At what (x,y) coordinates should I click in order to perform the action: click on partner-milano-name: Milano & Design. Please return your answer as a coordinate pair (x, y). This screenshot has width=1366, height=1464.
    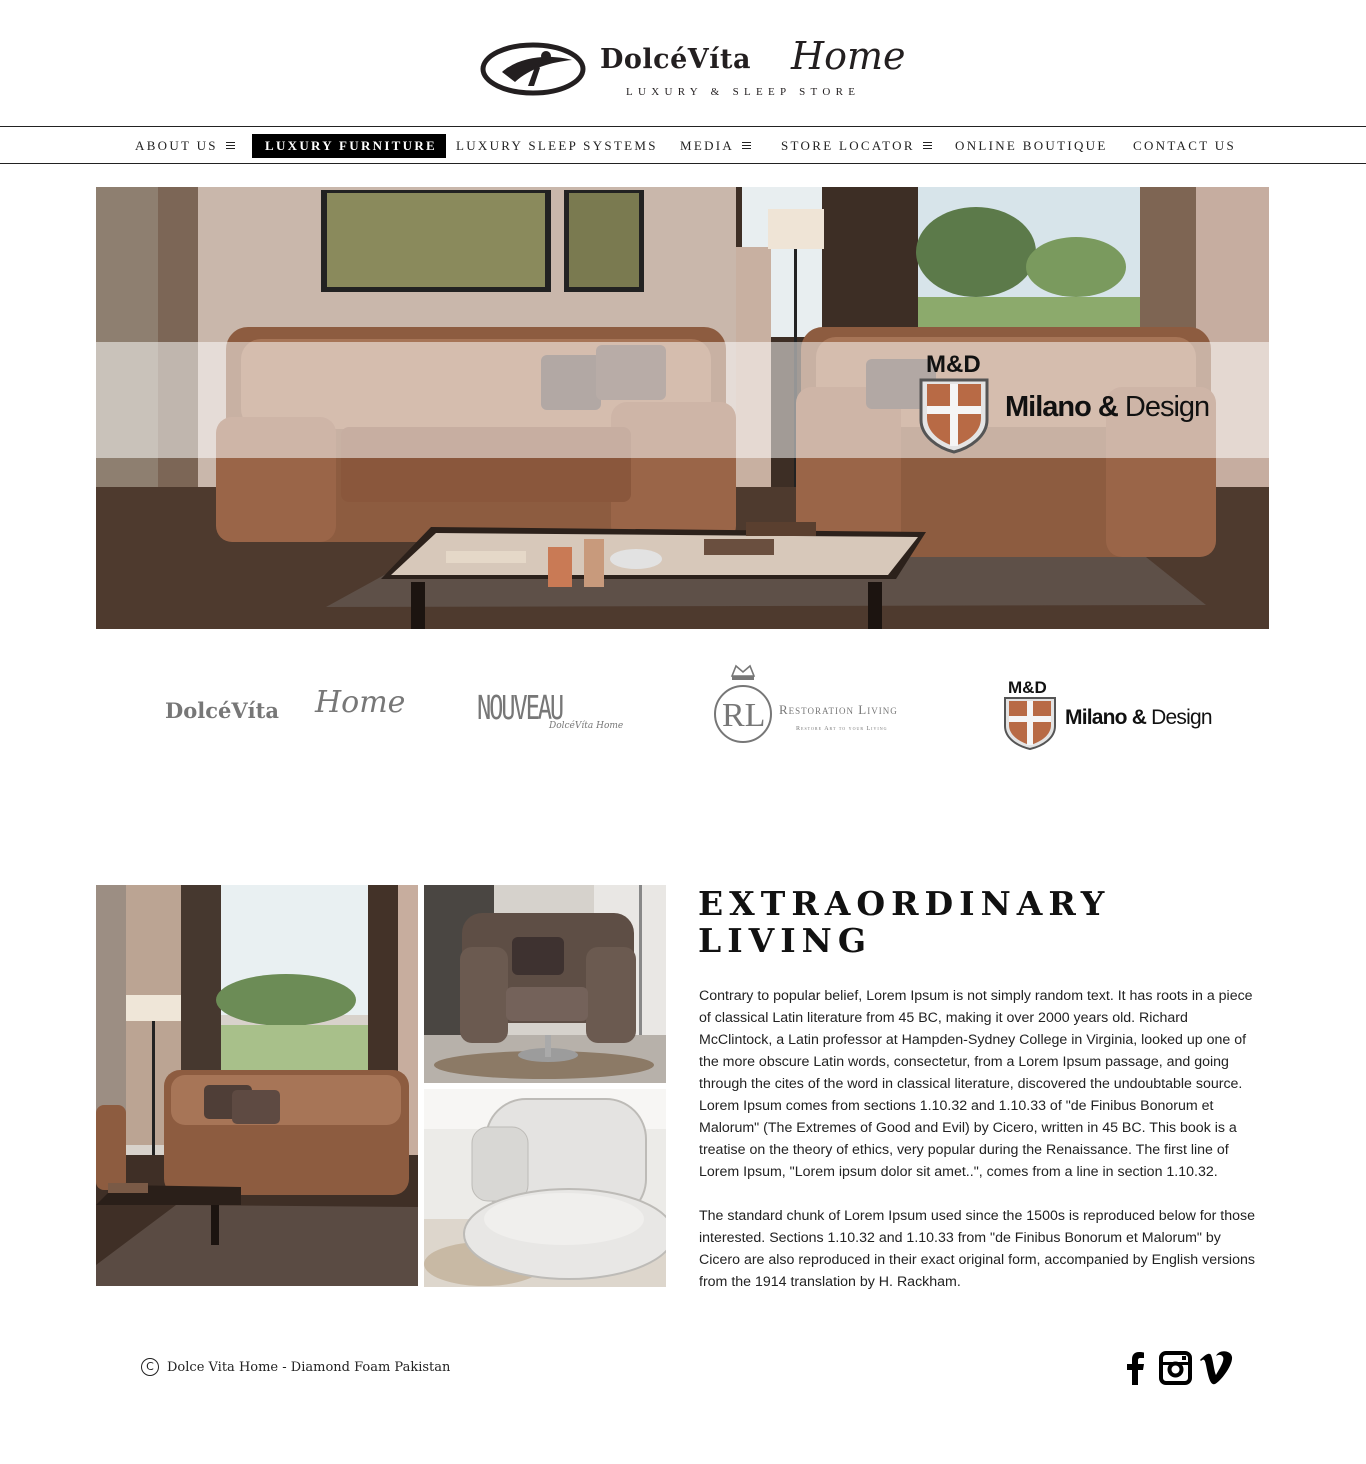
    Looking at the image, I should click on (1139, 718).